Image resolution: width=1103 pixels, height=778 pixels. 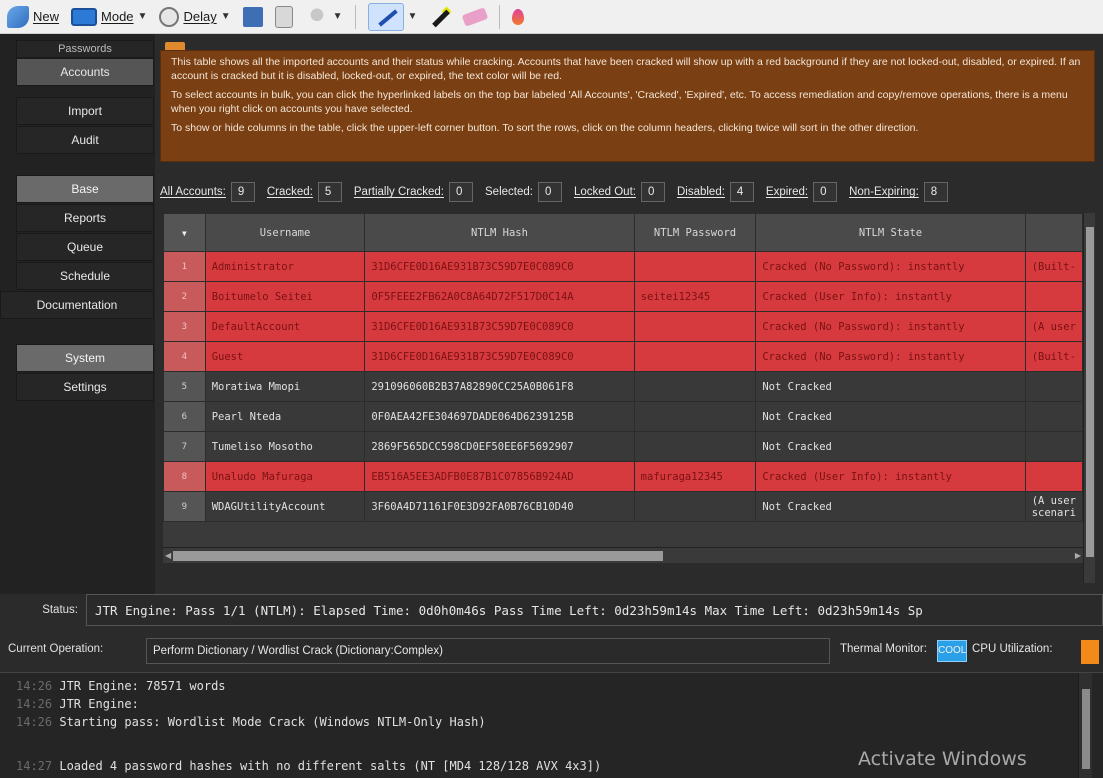 I want to click on row-number: 4, so click(x=184, y=356).